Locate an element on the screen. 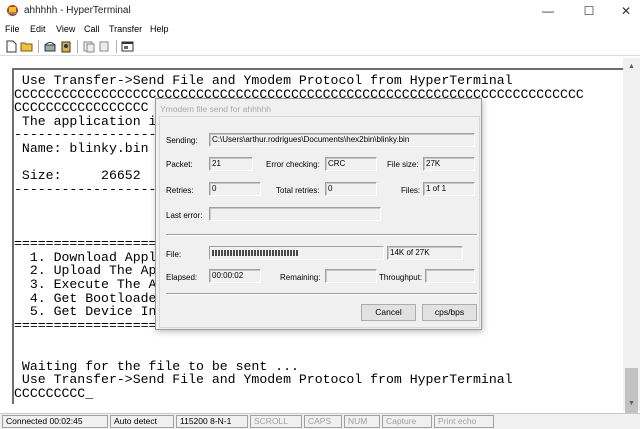 The height and width of the screenshot is (429, 640). total-retries-field: 0 is located at coordinates (351, 189).